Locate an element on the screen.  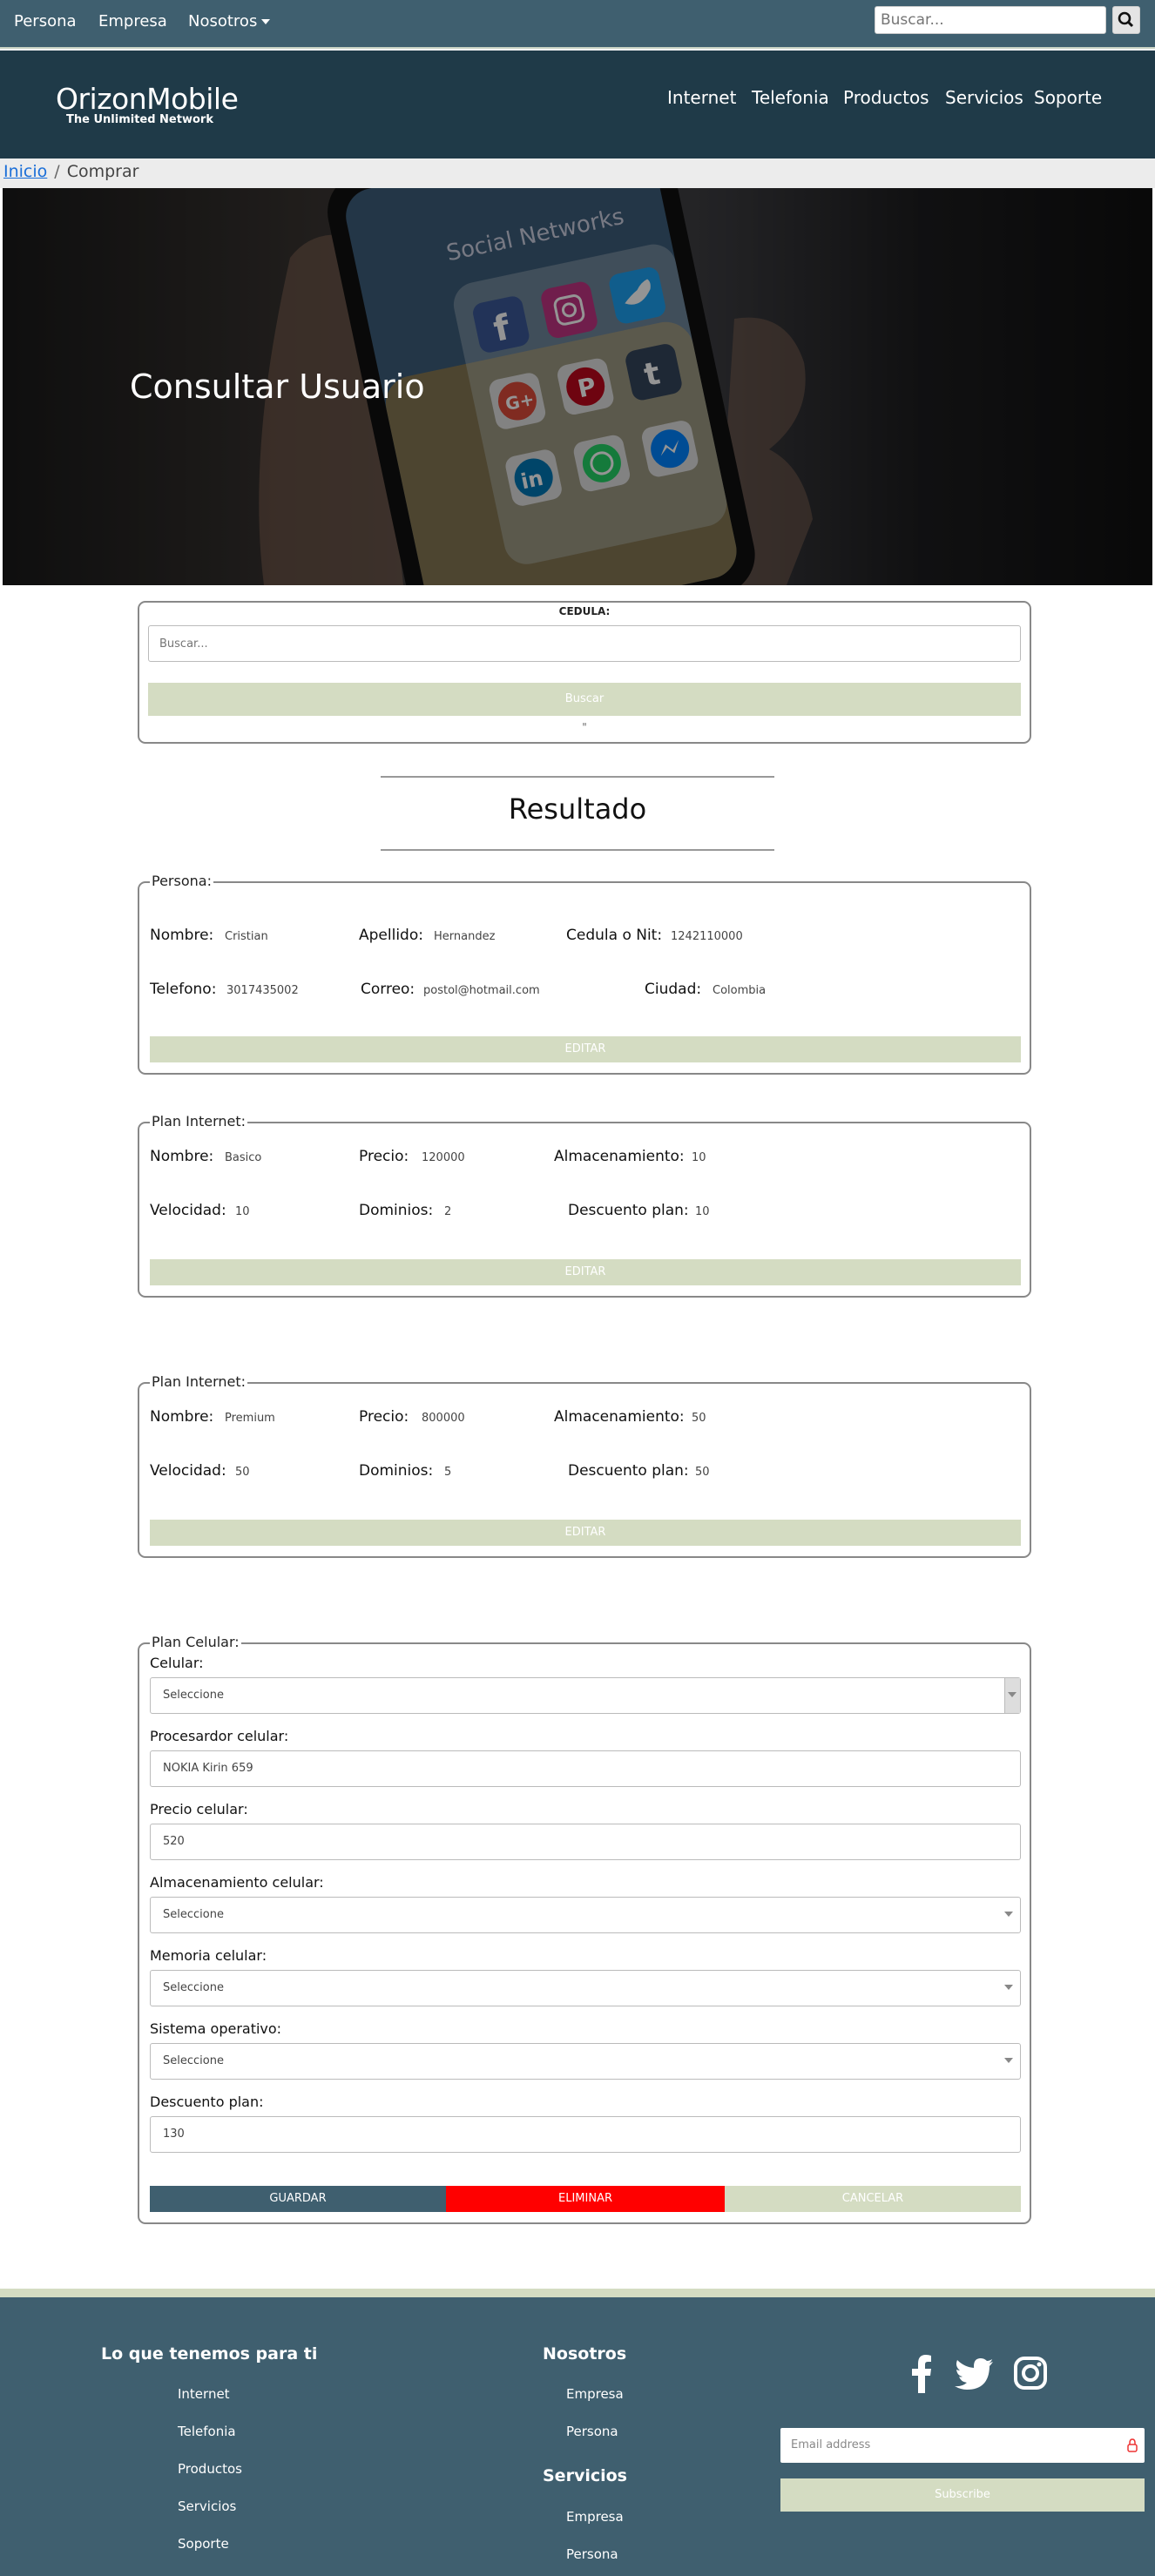
nav-servicios: Servicios is located at coordinates (984, 97).